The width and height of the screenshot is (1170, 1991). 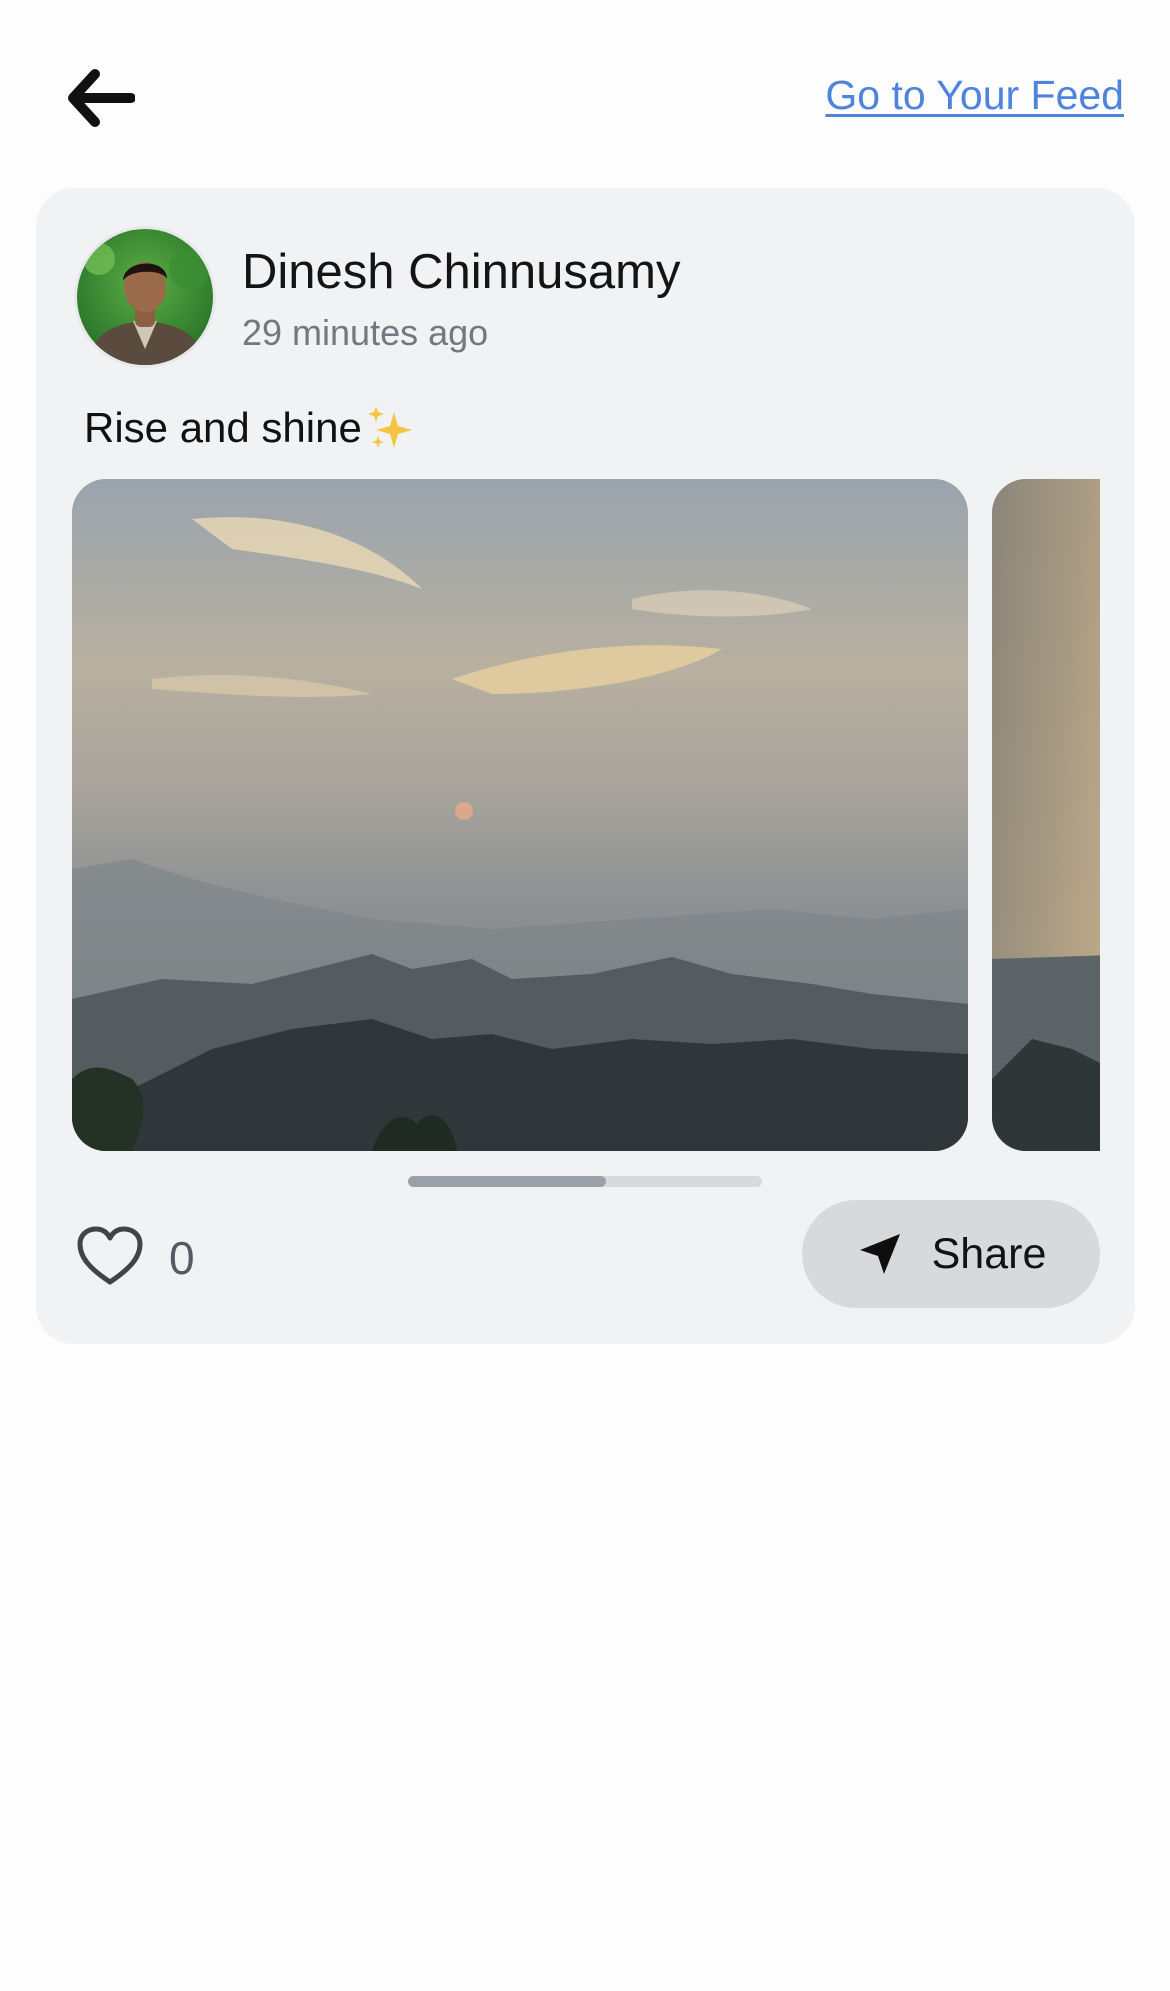 I want to click on back-button, so click(x=100, y=98).